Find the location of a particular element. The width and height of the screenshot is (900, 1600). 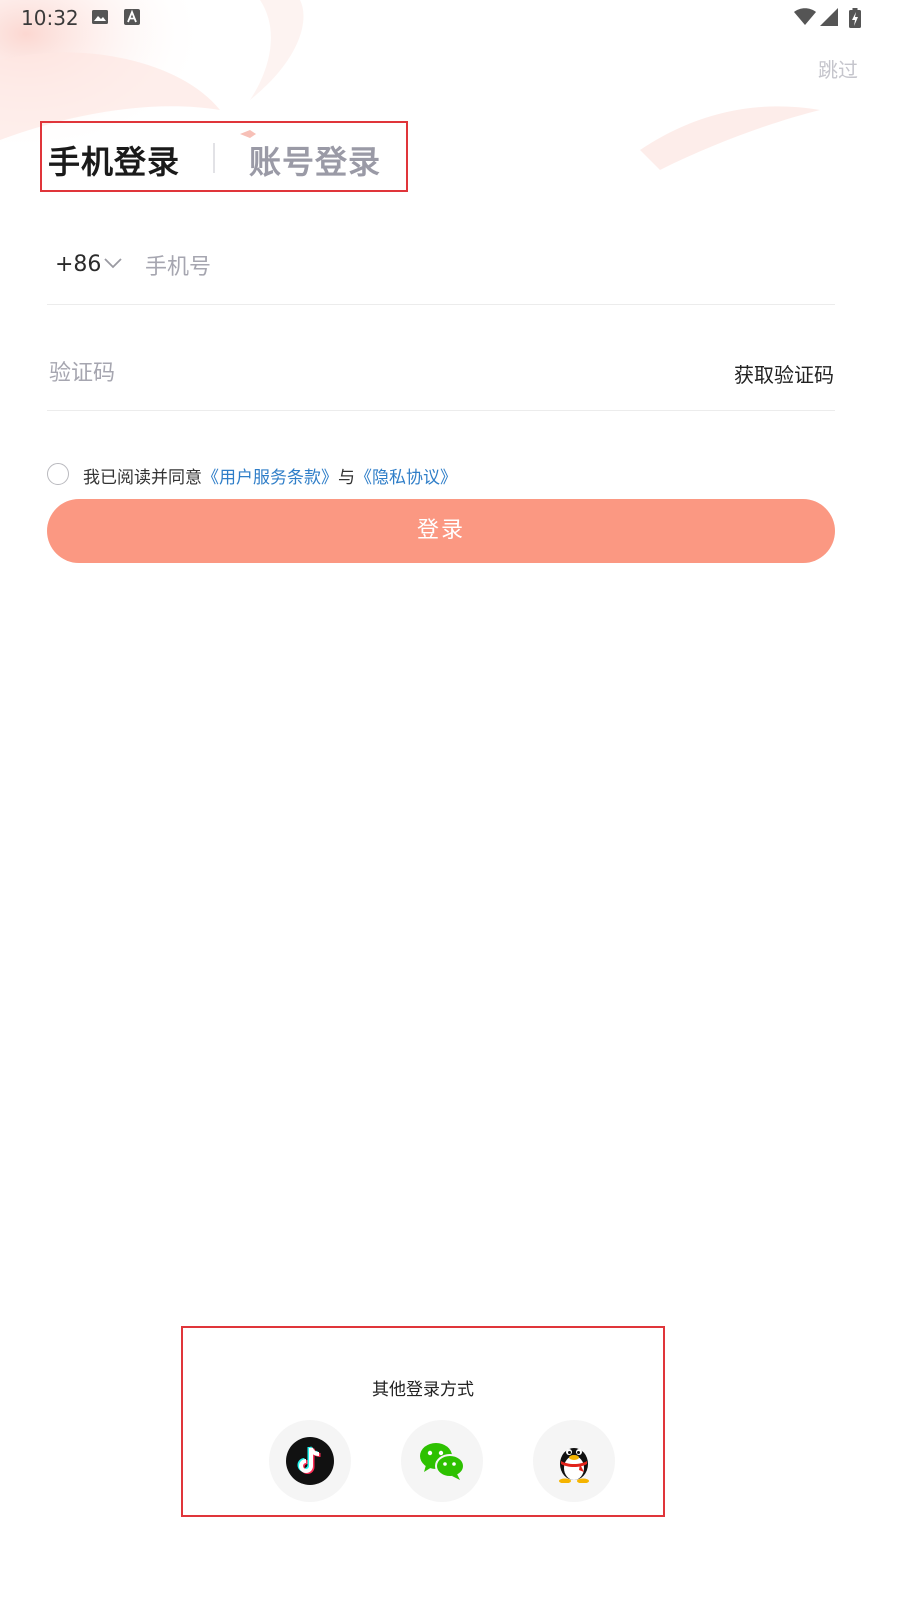

privacy-link: 《隐私协议》 is located at coordinates (406, 478).